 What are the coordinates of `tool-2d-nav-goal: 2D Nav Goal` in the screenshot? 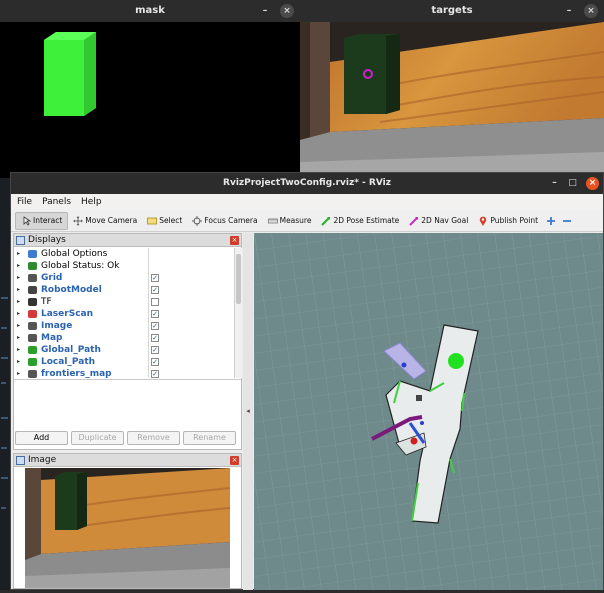 It's located at (438, 221).